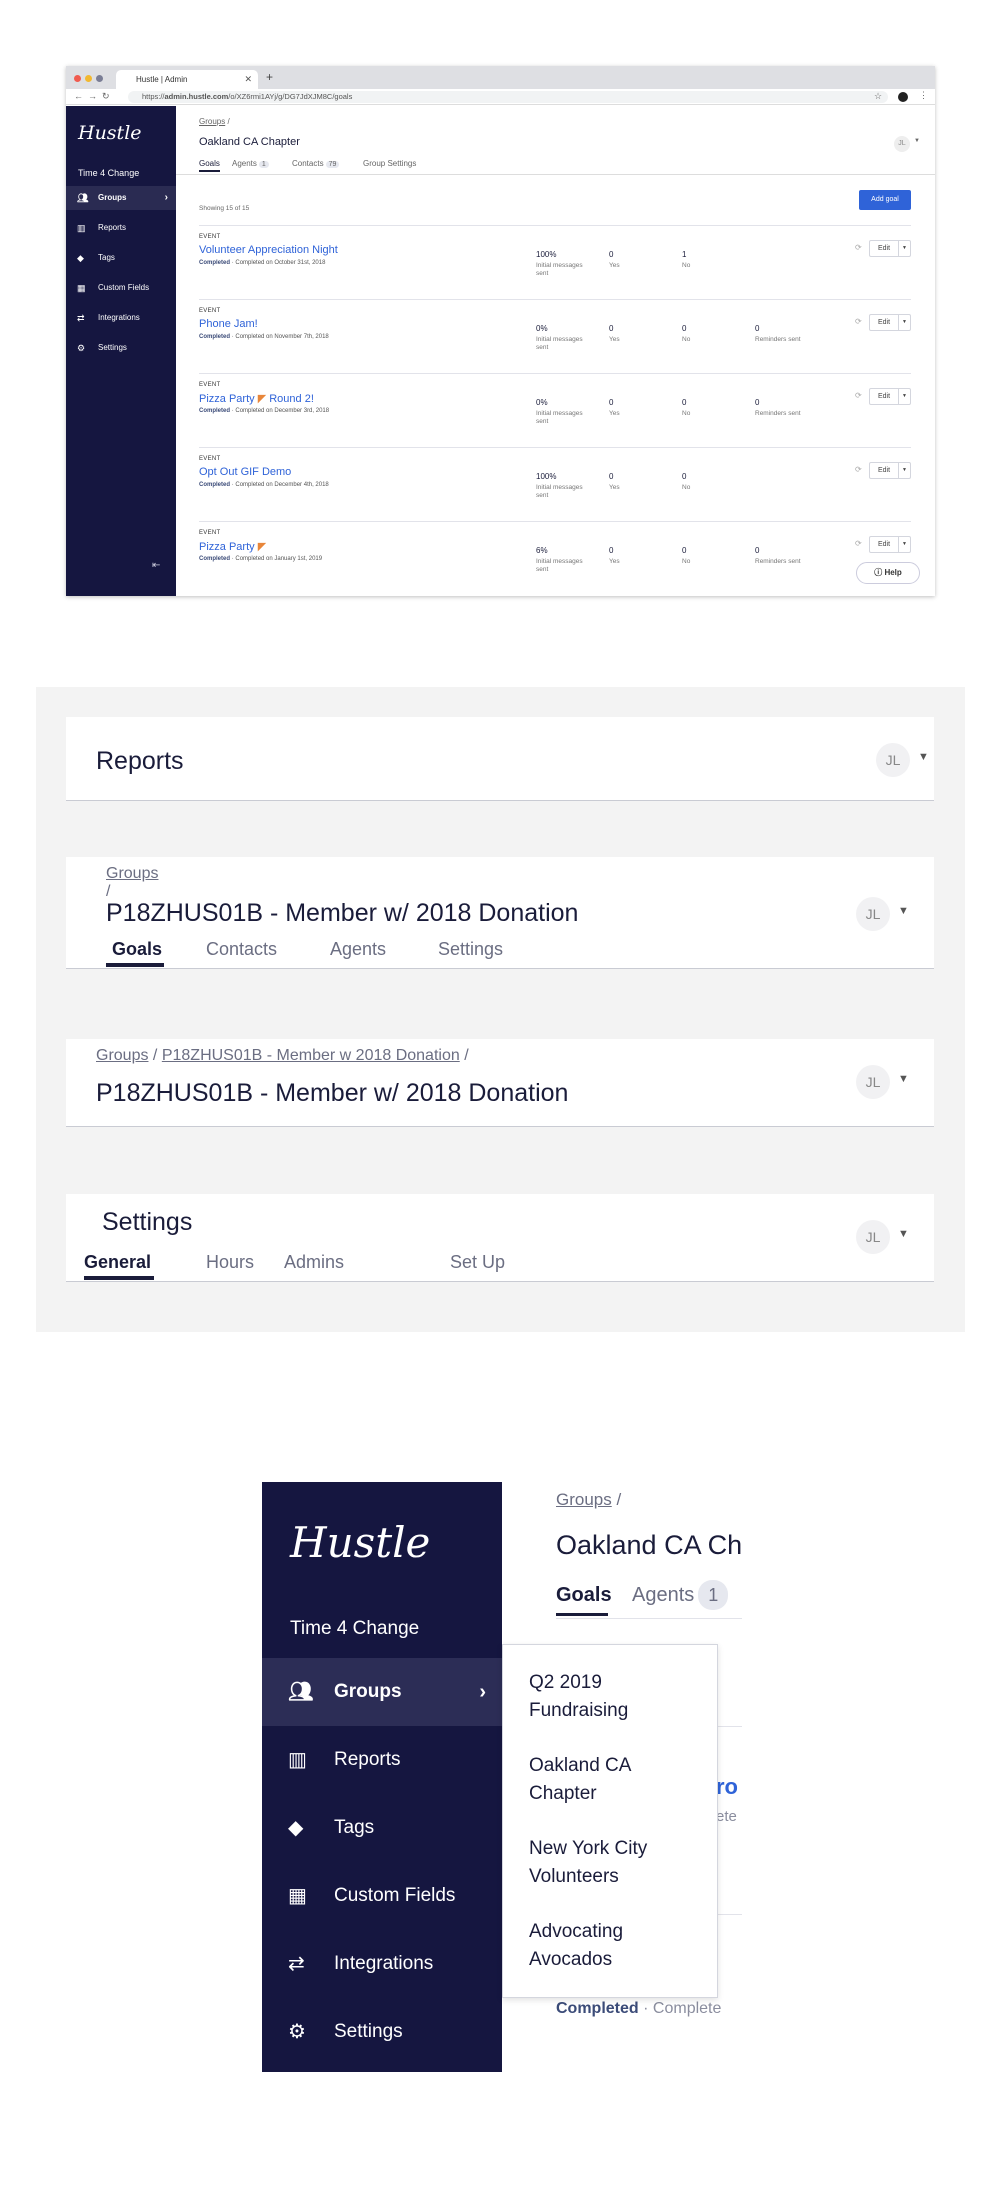 This screenshot has height=2211, width=1000. Describe the element at coordinates (112, 197) in the screenshot. I see `sidebar-item-label: Groups` at that location.